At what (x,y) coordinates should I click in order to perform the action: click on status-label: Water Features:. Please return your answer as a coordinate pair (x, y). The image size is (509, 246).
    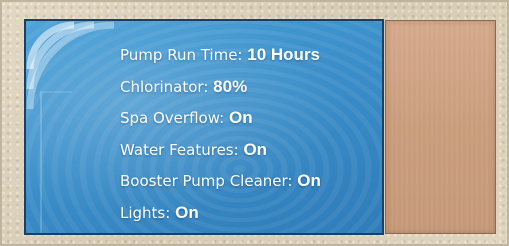
    Looking at the image, I should click on (179, 149).